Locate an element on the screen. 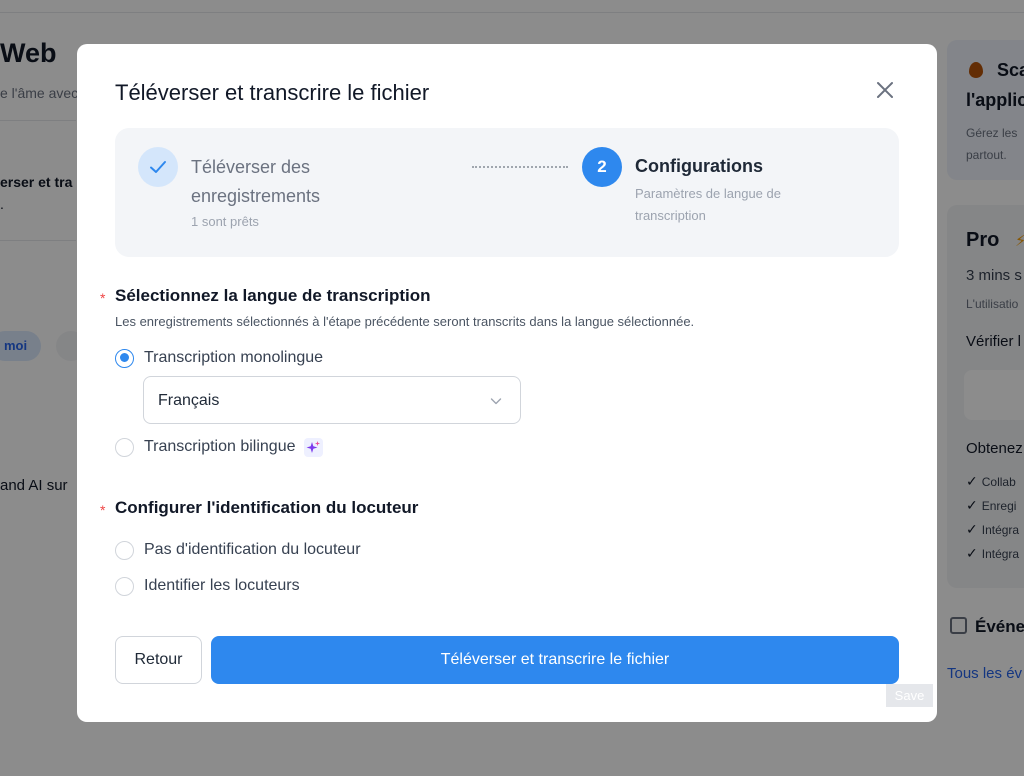  radio-identify-speakers: Identifier les locuteurs is located at coordinates (207, 586).